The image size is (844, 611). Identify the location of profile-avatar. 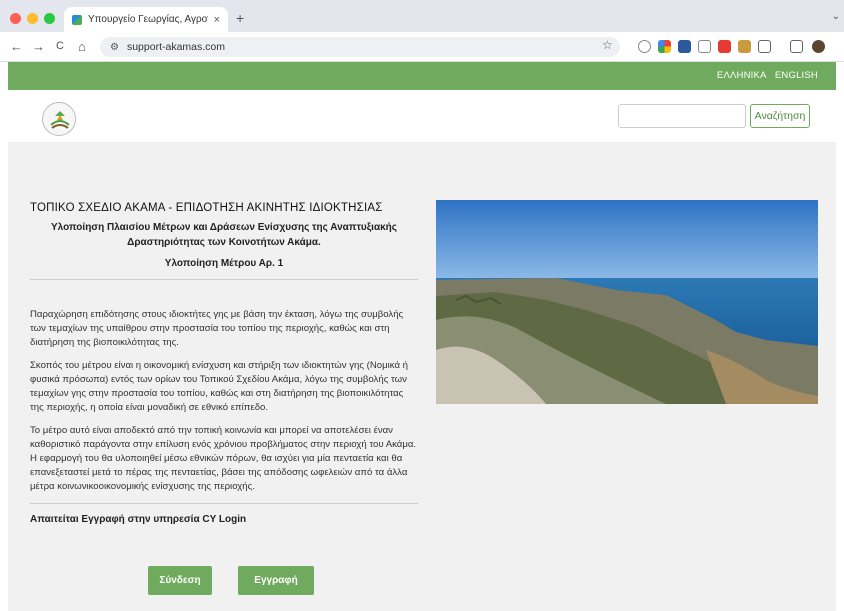
(818, 46).